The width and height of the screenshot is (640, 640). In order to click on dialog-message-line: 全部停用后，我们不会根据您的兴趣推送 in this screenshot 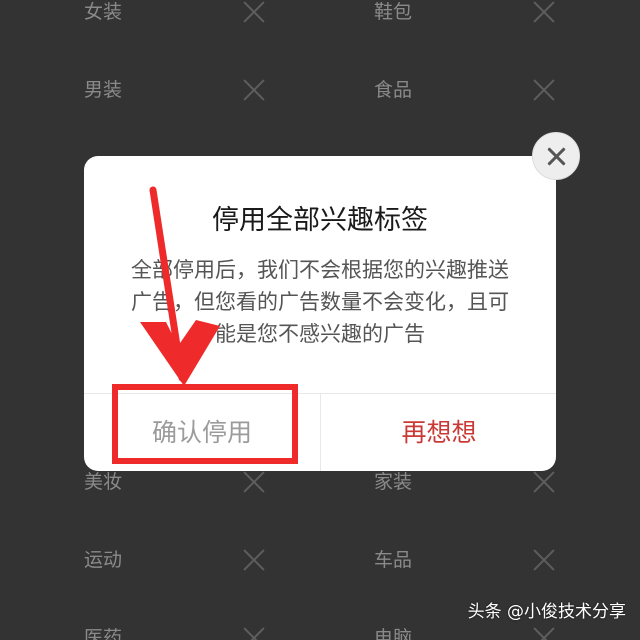, I will do `click(320, 270)`.